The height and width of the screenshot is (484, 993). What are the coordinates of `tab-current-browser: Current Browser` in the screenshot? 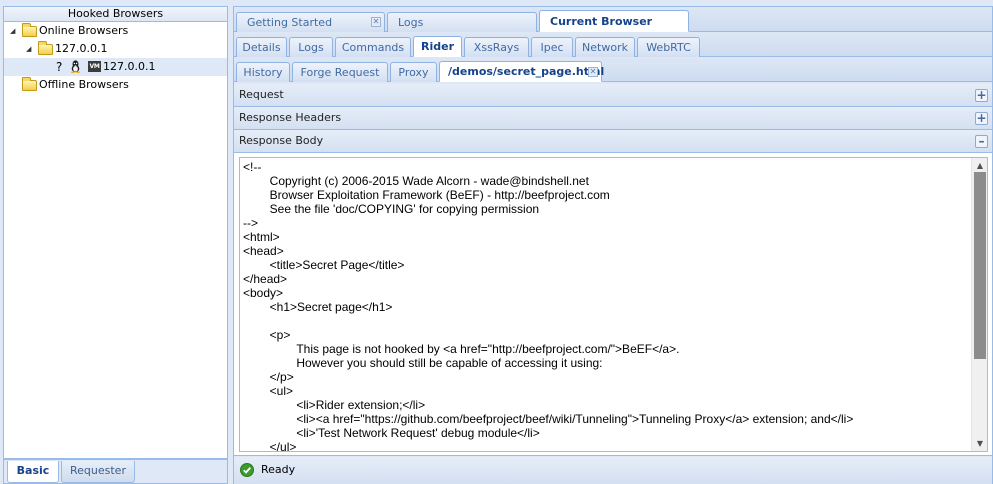 It's located at (614, 21).